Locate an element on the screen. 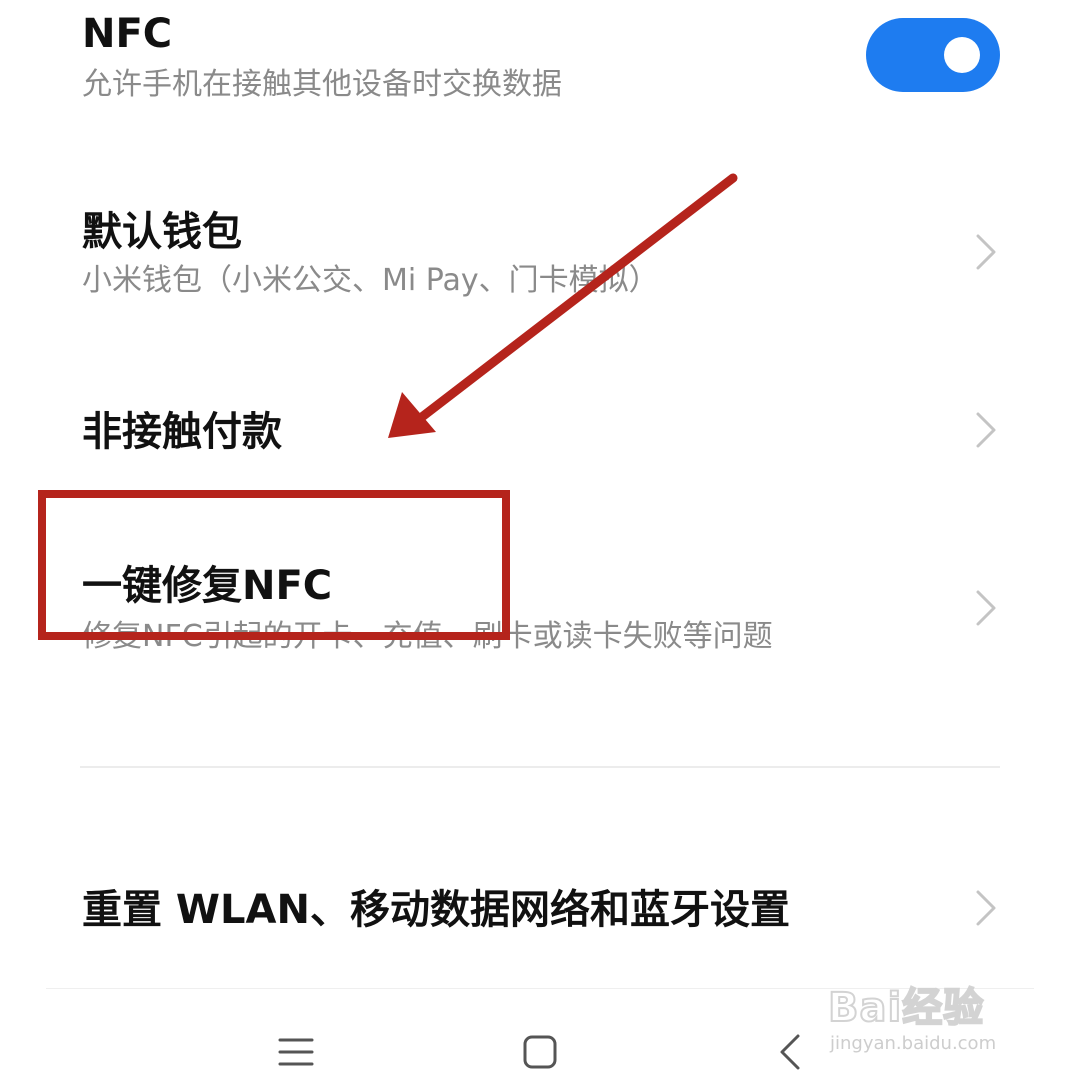  watermark-url: jingyan.baidu.com is located at coordinates (913, 1043).